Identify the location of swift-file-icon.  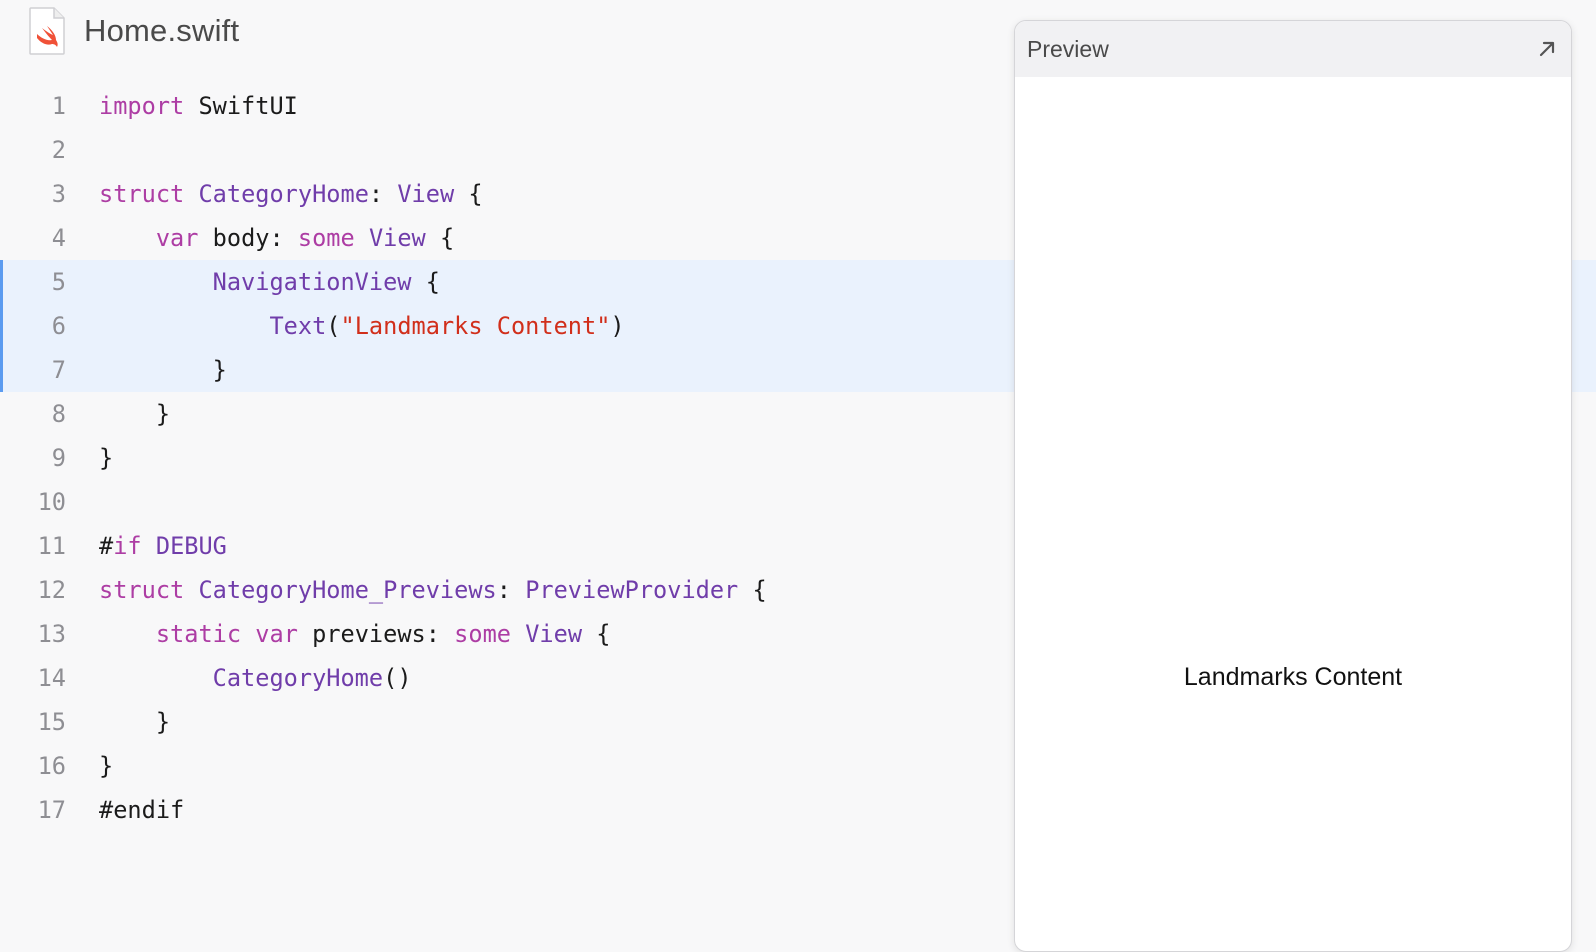
(47, 31).